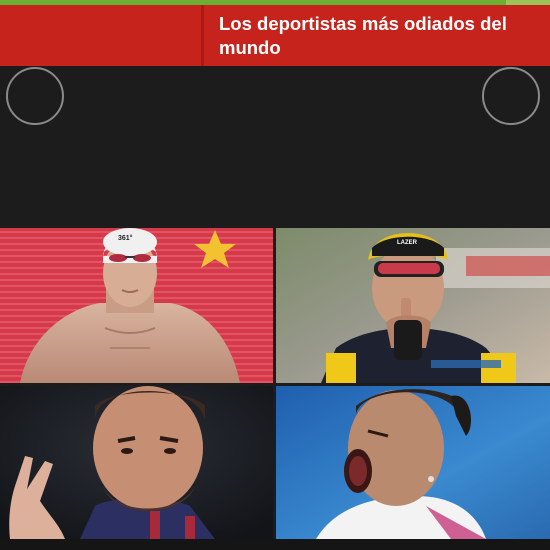  What do you see at coordinates (100, 35) in the screenshot?
I see `header-left-panel` at bounding box center [100, 35].